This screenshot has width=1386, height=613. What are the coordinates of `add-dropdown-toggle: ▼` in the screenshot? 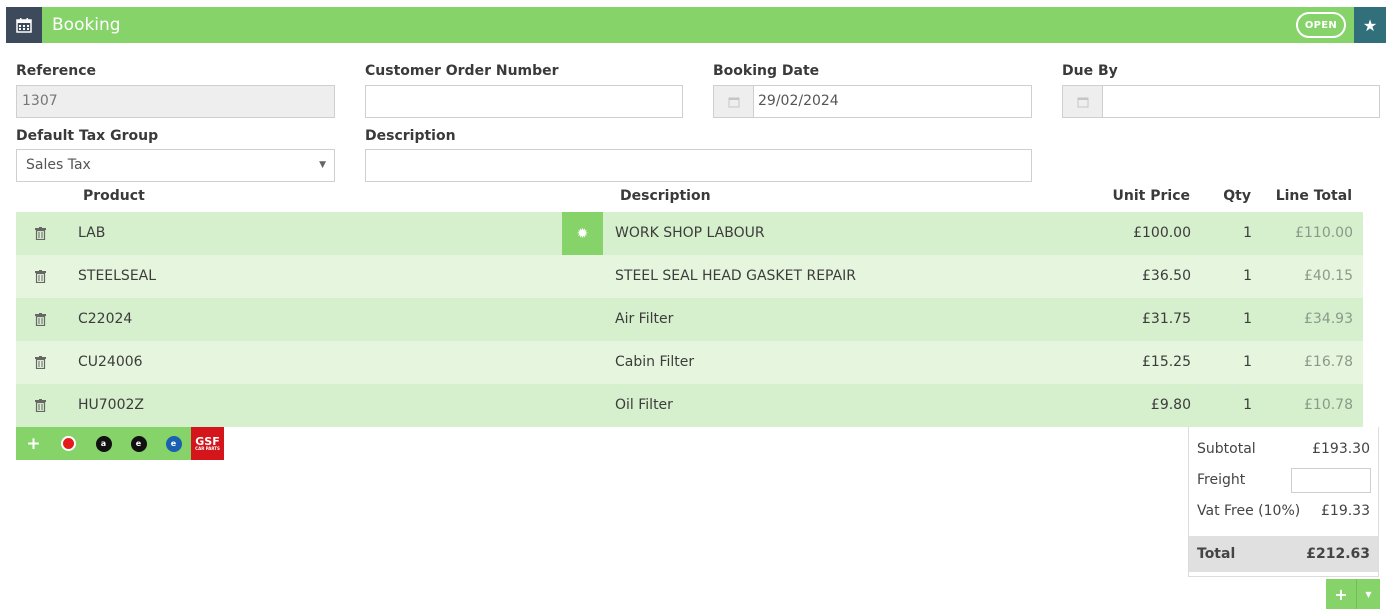 It's located at (1368, 594).